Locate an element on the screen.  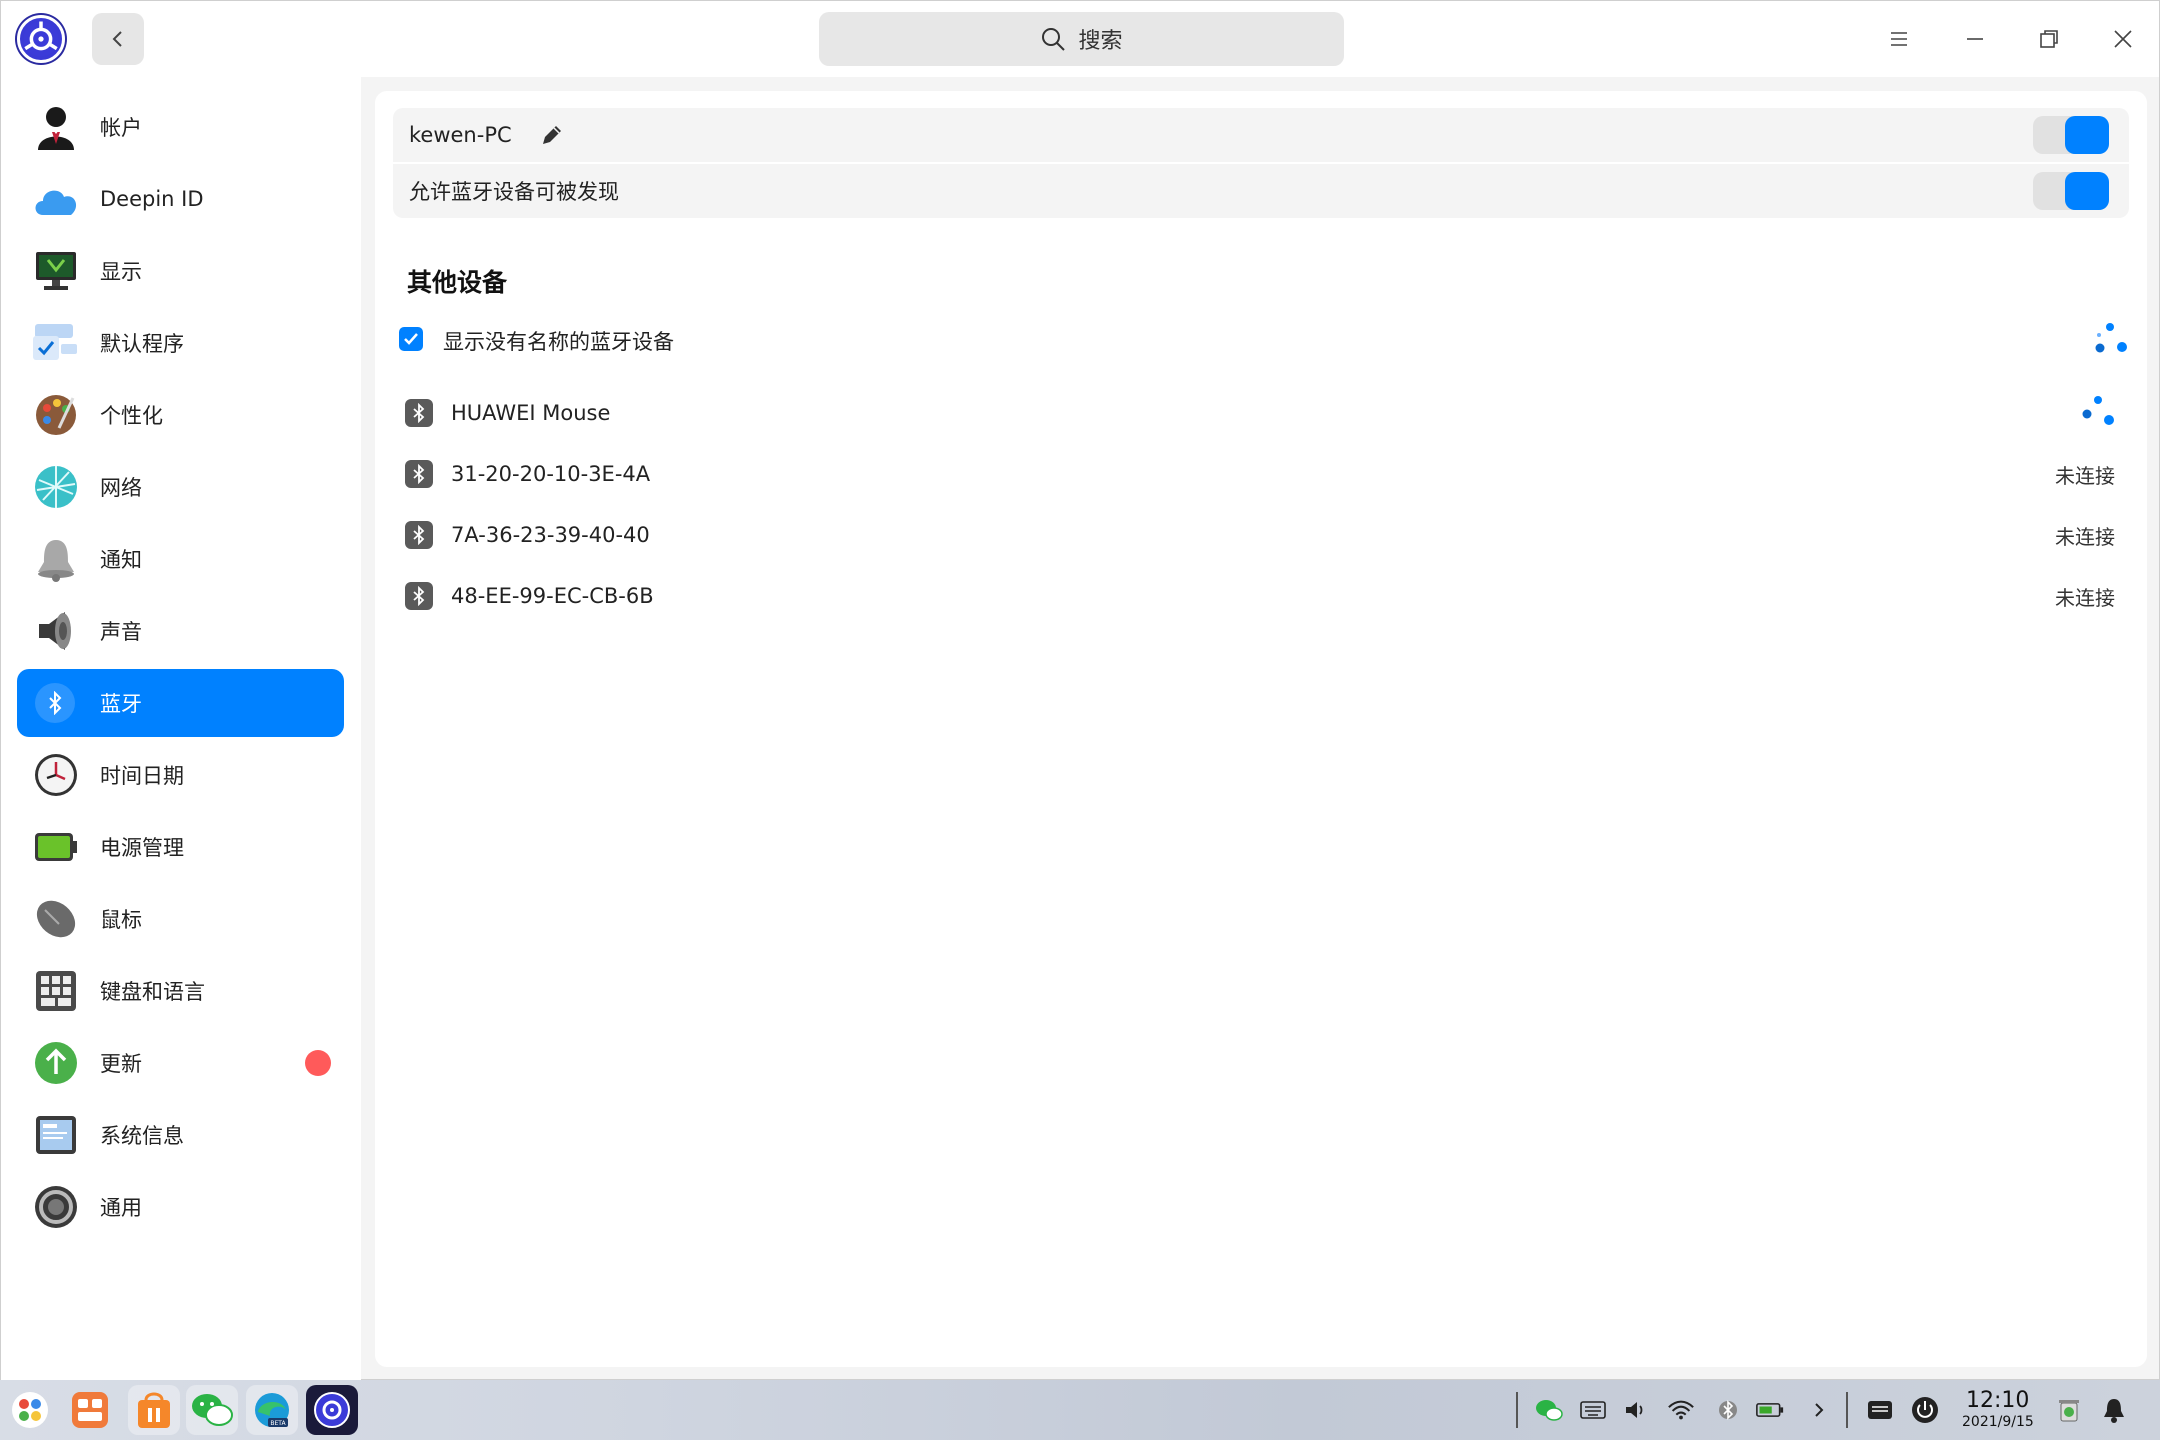
clock-date: 2021/9/15 is located at coordinates (1998, 1422).